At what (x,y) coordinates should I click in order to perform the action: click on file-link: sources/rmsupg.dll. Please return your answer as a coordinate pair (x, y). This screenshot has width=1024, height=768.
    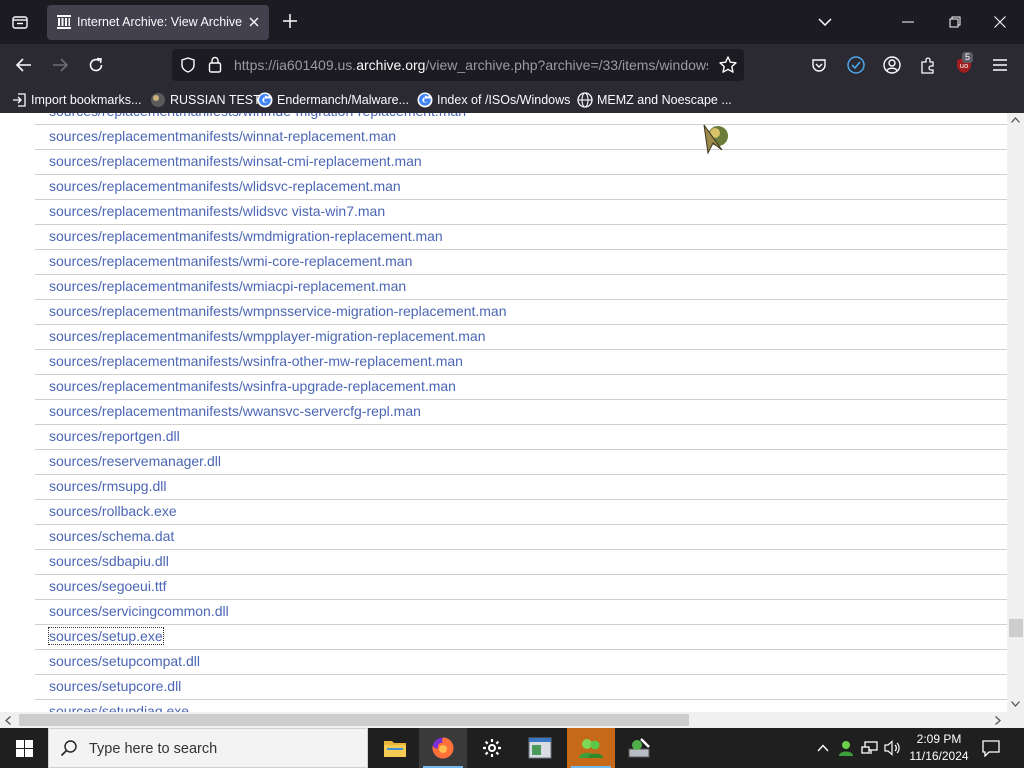
    Looking at the image, I should click on (108, 486).